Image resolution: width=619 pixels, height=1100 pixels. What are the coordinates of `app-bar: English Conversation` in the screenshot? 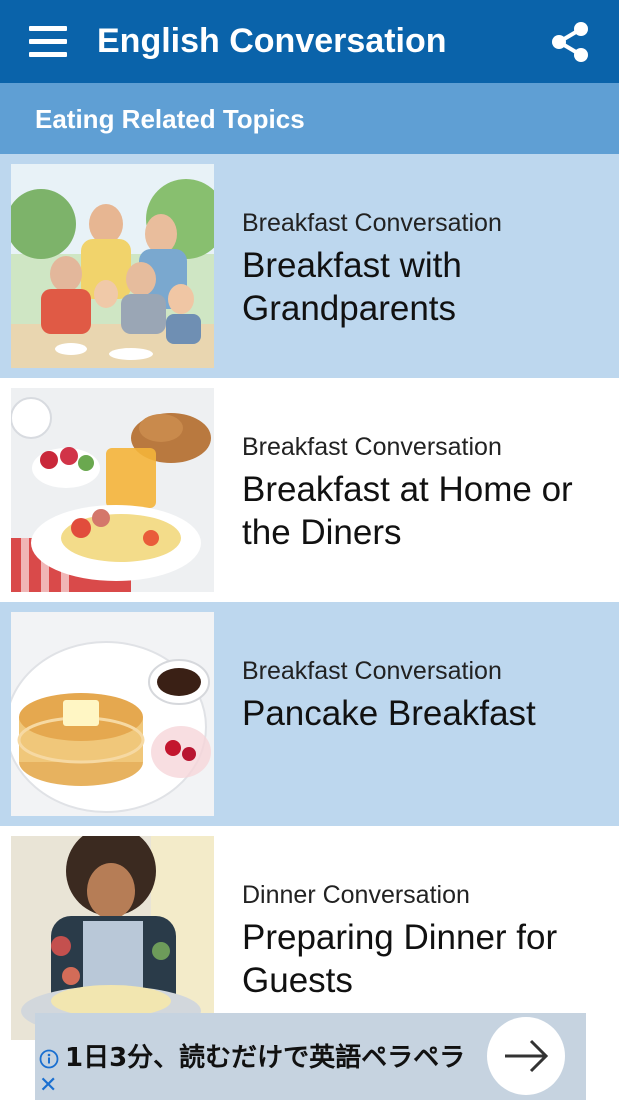 It's located at (309, 41).